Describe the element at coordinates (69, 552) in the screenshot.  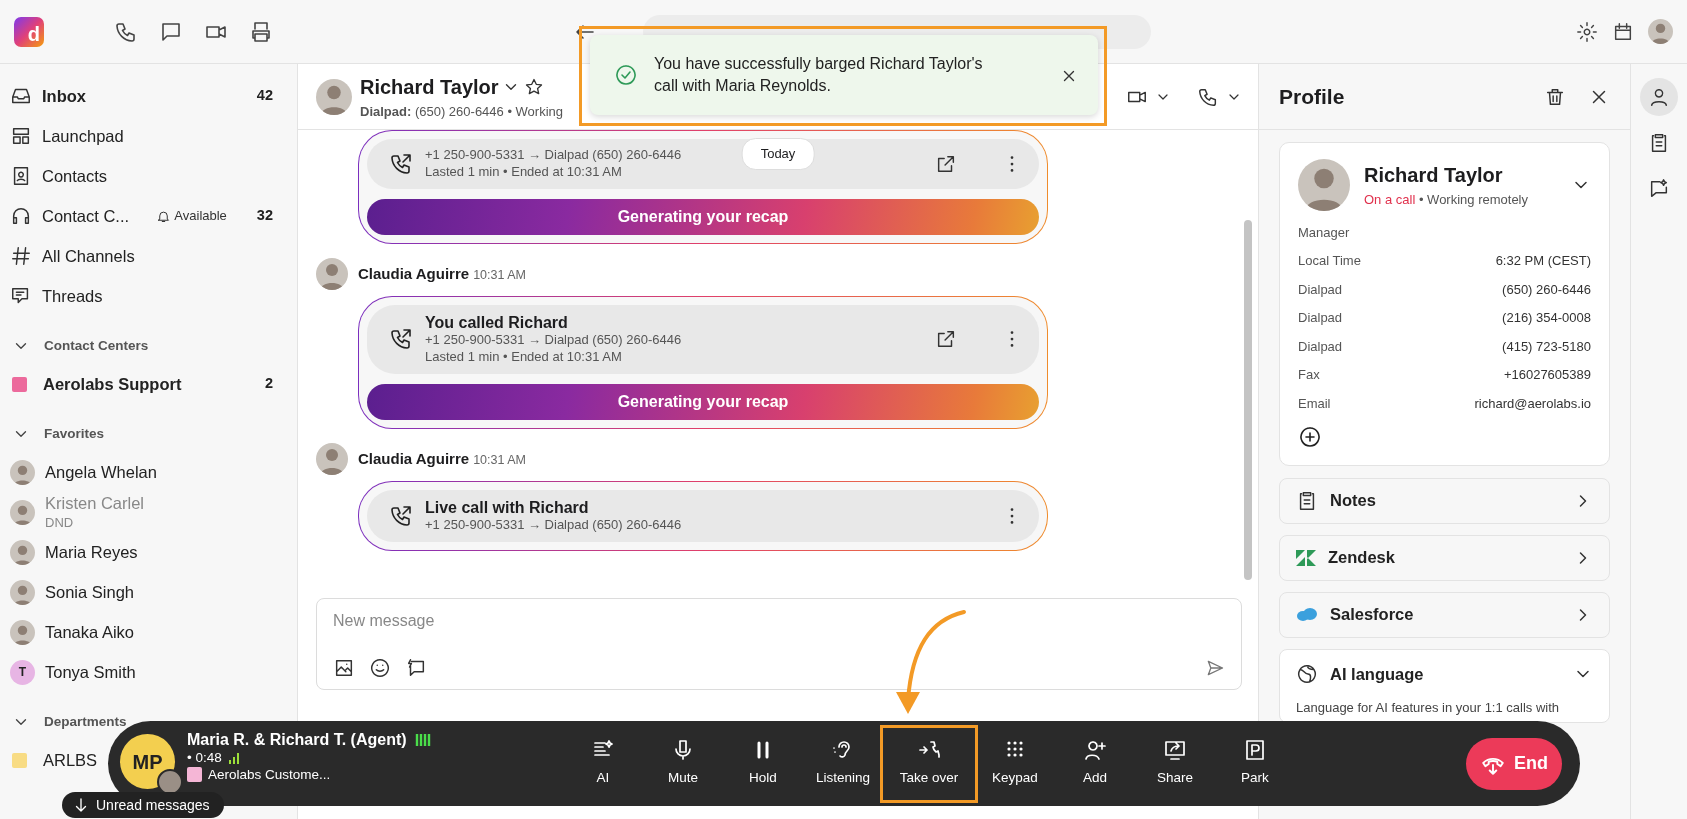
I see `sidebar-item: Maria Reyes` at that location.